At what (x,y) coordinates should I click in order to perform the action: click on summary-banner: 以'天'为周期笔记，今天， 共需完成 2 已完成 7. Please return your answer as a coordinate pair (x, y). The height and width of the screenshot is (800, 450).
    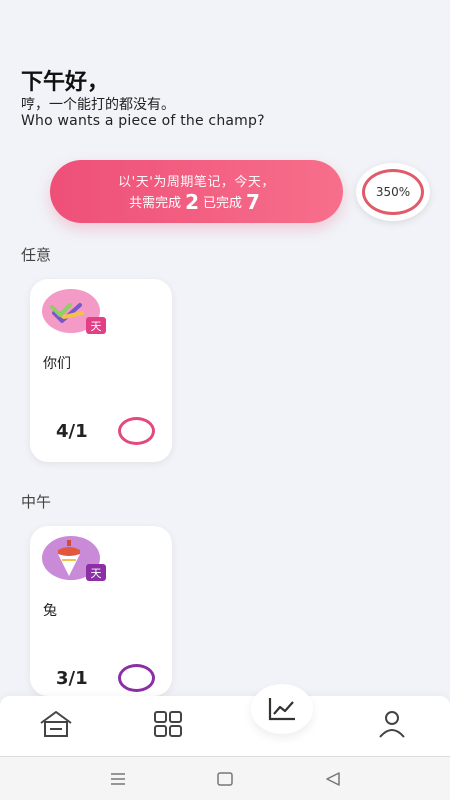
    Looking at the image, I should click on (196, 191).